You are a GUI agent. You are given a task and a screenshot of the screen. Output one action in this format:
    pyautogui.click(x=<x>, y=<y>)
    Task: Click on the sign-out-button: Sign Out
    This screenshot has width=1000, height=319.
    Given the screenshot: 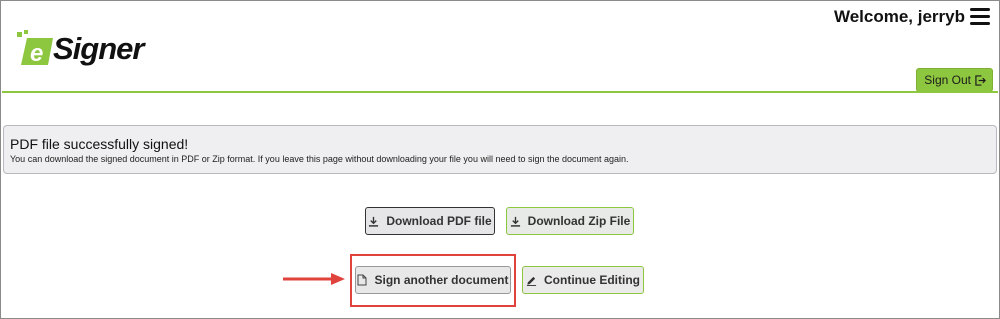 What is the action you would take?
    pyautogui.click(x=954, y=80)
    